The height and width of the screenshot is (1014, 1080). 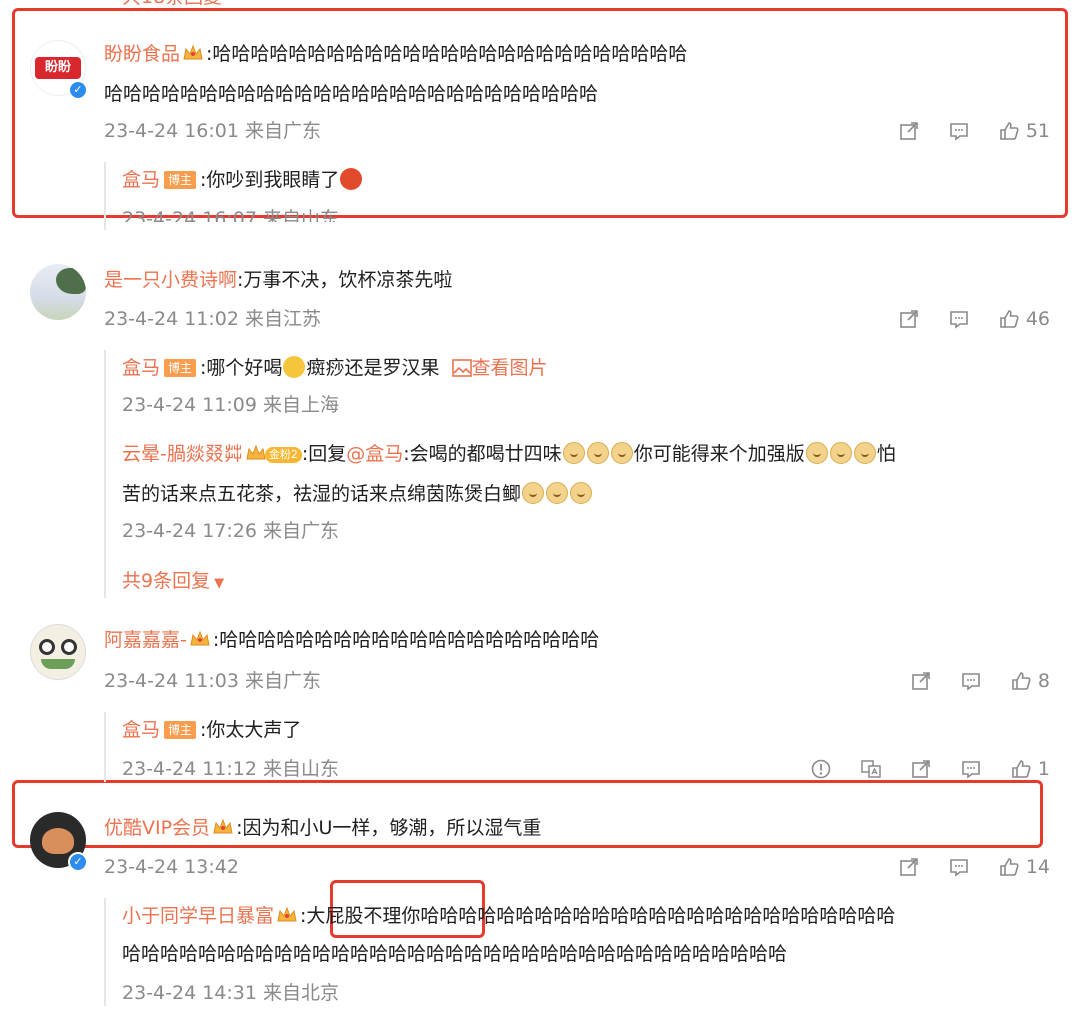 I want to click on comment-text: :因为和小U一样，够潮，所以湿气重, so click(x=389, y=828).